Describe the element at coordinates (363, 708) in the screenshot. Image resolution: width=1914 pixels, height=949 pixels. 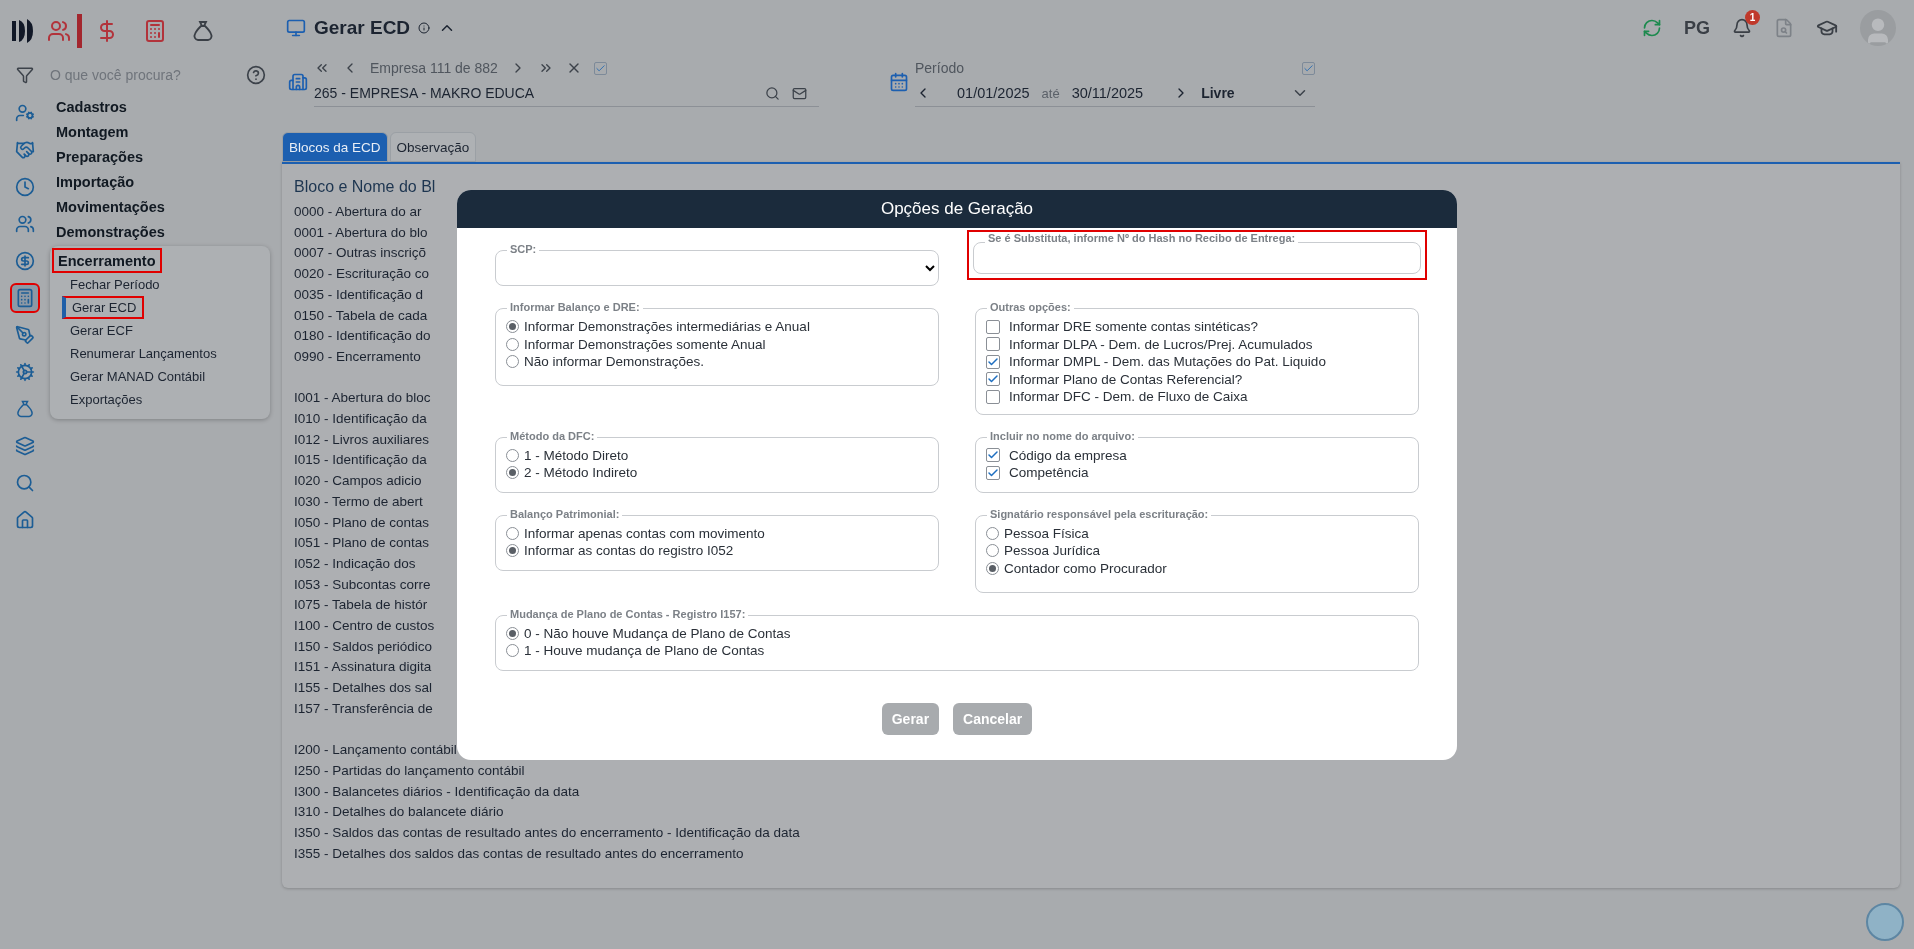
I see `block-row-text: I157 - Transferência de` at that location.